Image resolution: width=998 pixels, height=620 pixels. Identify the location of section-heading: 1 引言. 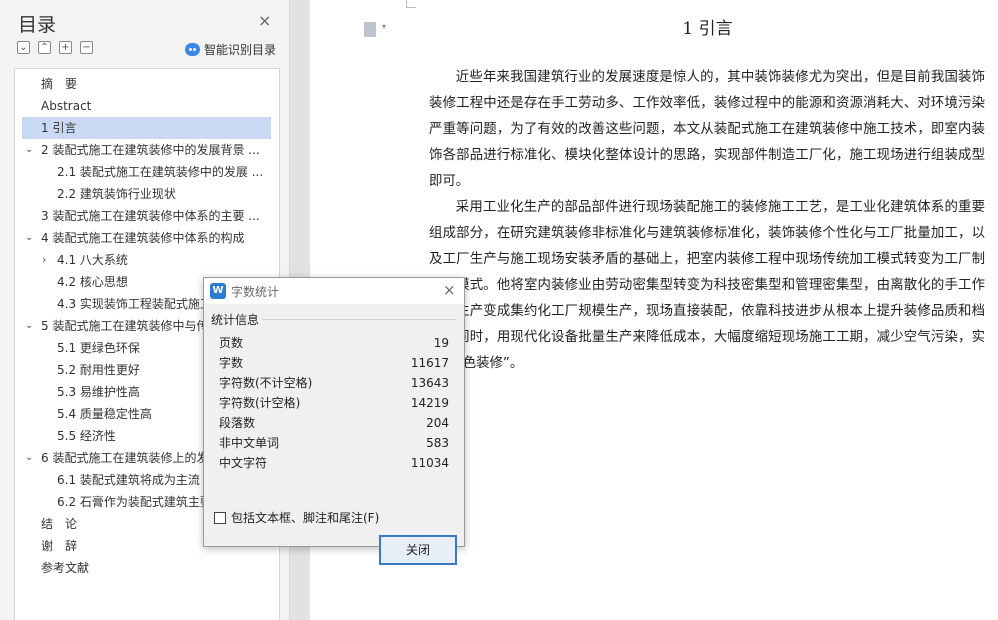
(707, 29).